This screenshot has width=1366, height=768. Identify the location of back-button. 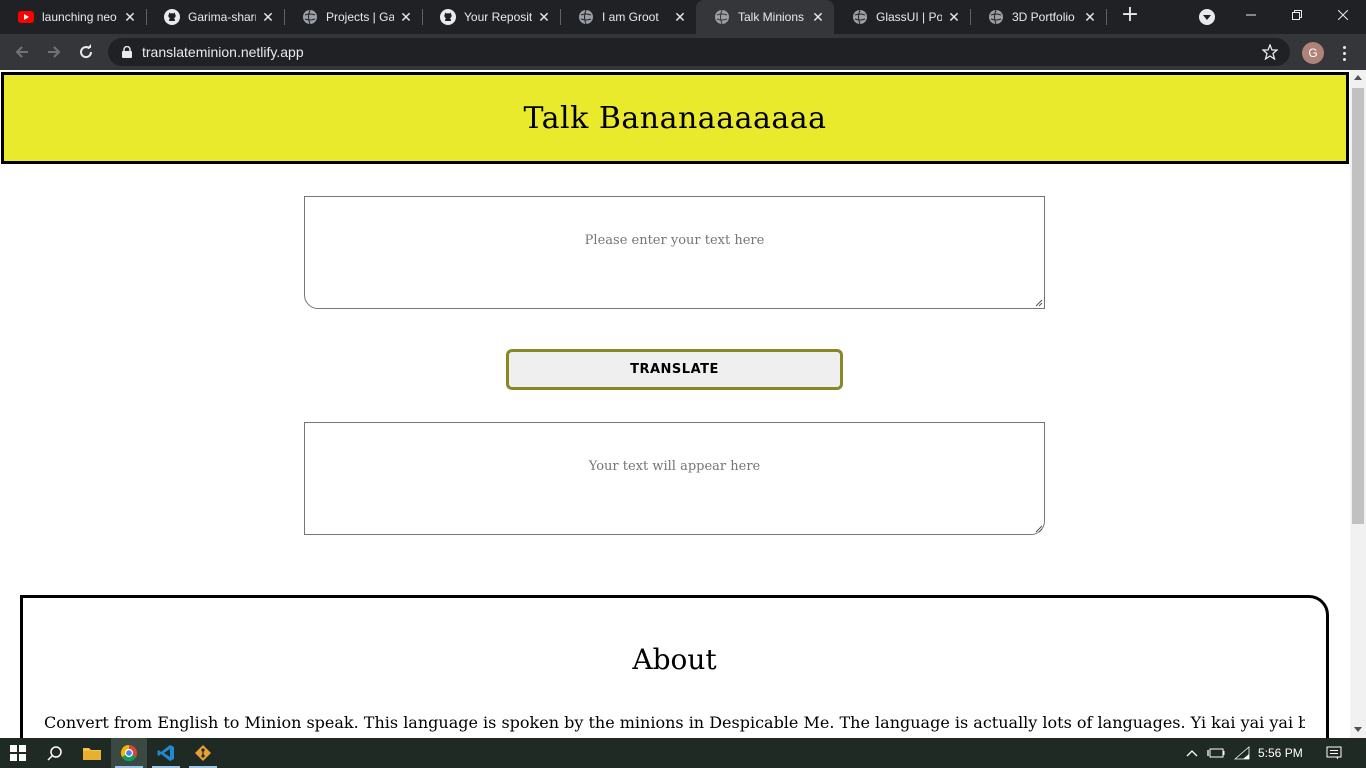
(22, 52).